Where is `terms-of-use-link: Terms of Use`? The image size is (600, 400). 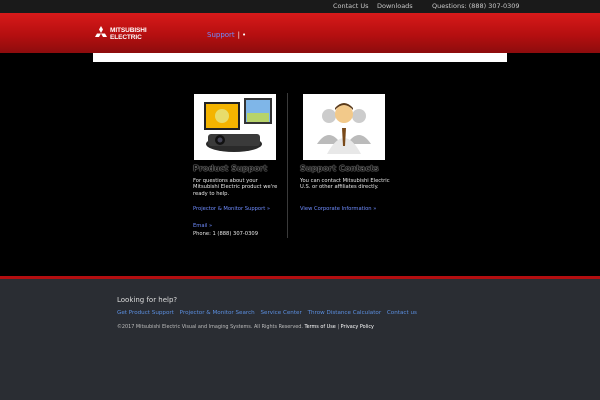
terms-of-use-link: Terms of Use is located at coordinates (319, 327).